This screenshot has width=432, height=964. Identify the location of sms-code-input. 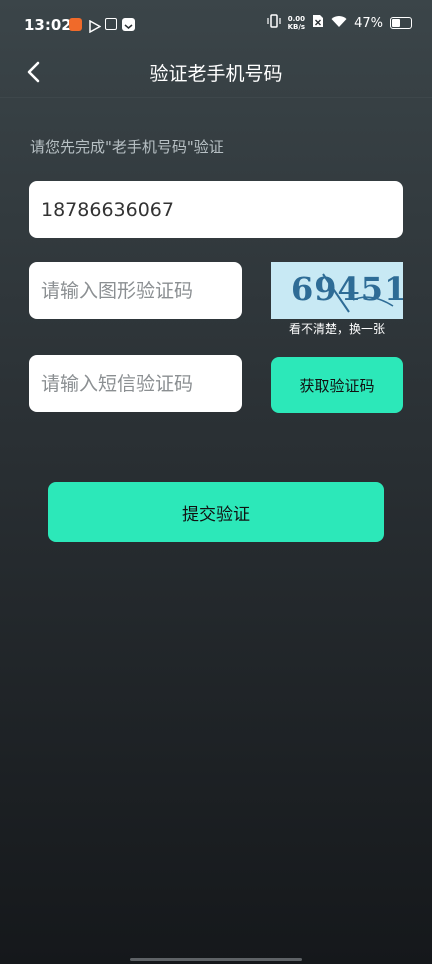
(135, 383).